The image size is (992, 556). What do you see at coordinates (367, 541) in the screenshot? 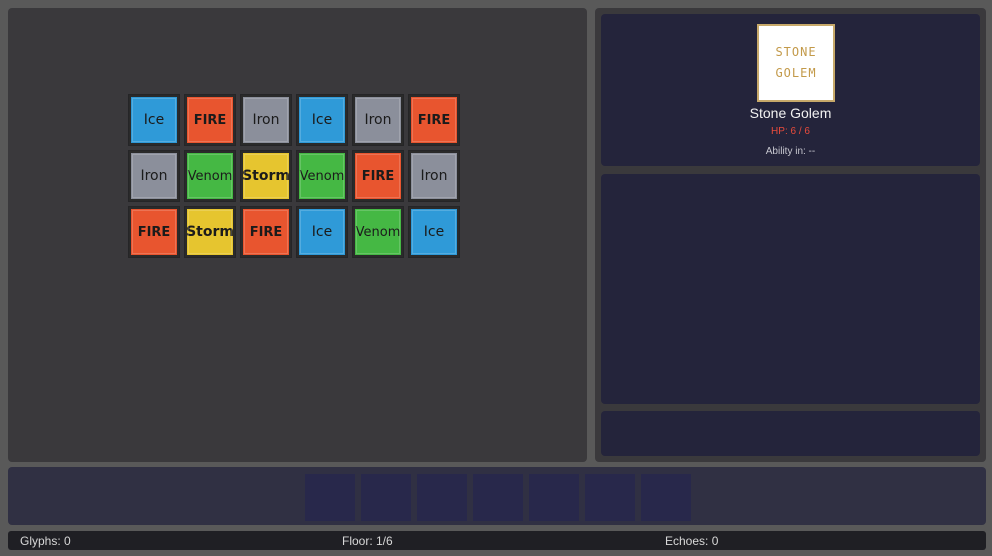
I see `floor-indicator: Floor: 1/6` at bounding box center [367, 541].